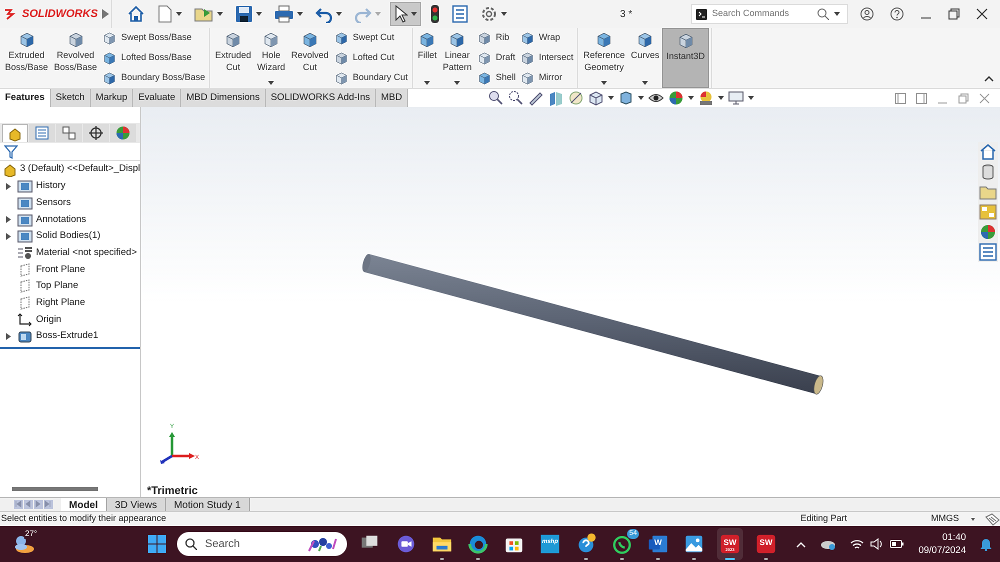 This screenshot has width=1000, height=562. What do you see at coordinates (857, 544) in the screenshot?
I see `wifi-icon` at bounding box center [857, 544].